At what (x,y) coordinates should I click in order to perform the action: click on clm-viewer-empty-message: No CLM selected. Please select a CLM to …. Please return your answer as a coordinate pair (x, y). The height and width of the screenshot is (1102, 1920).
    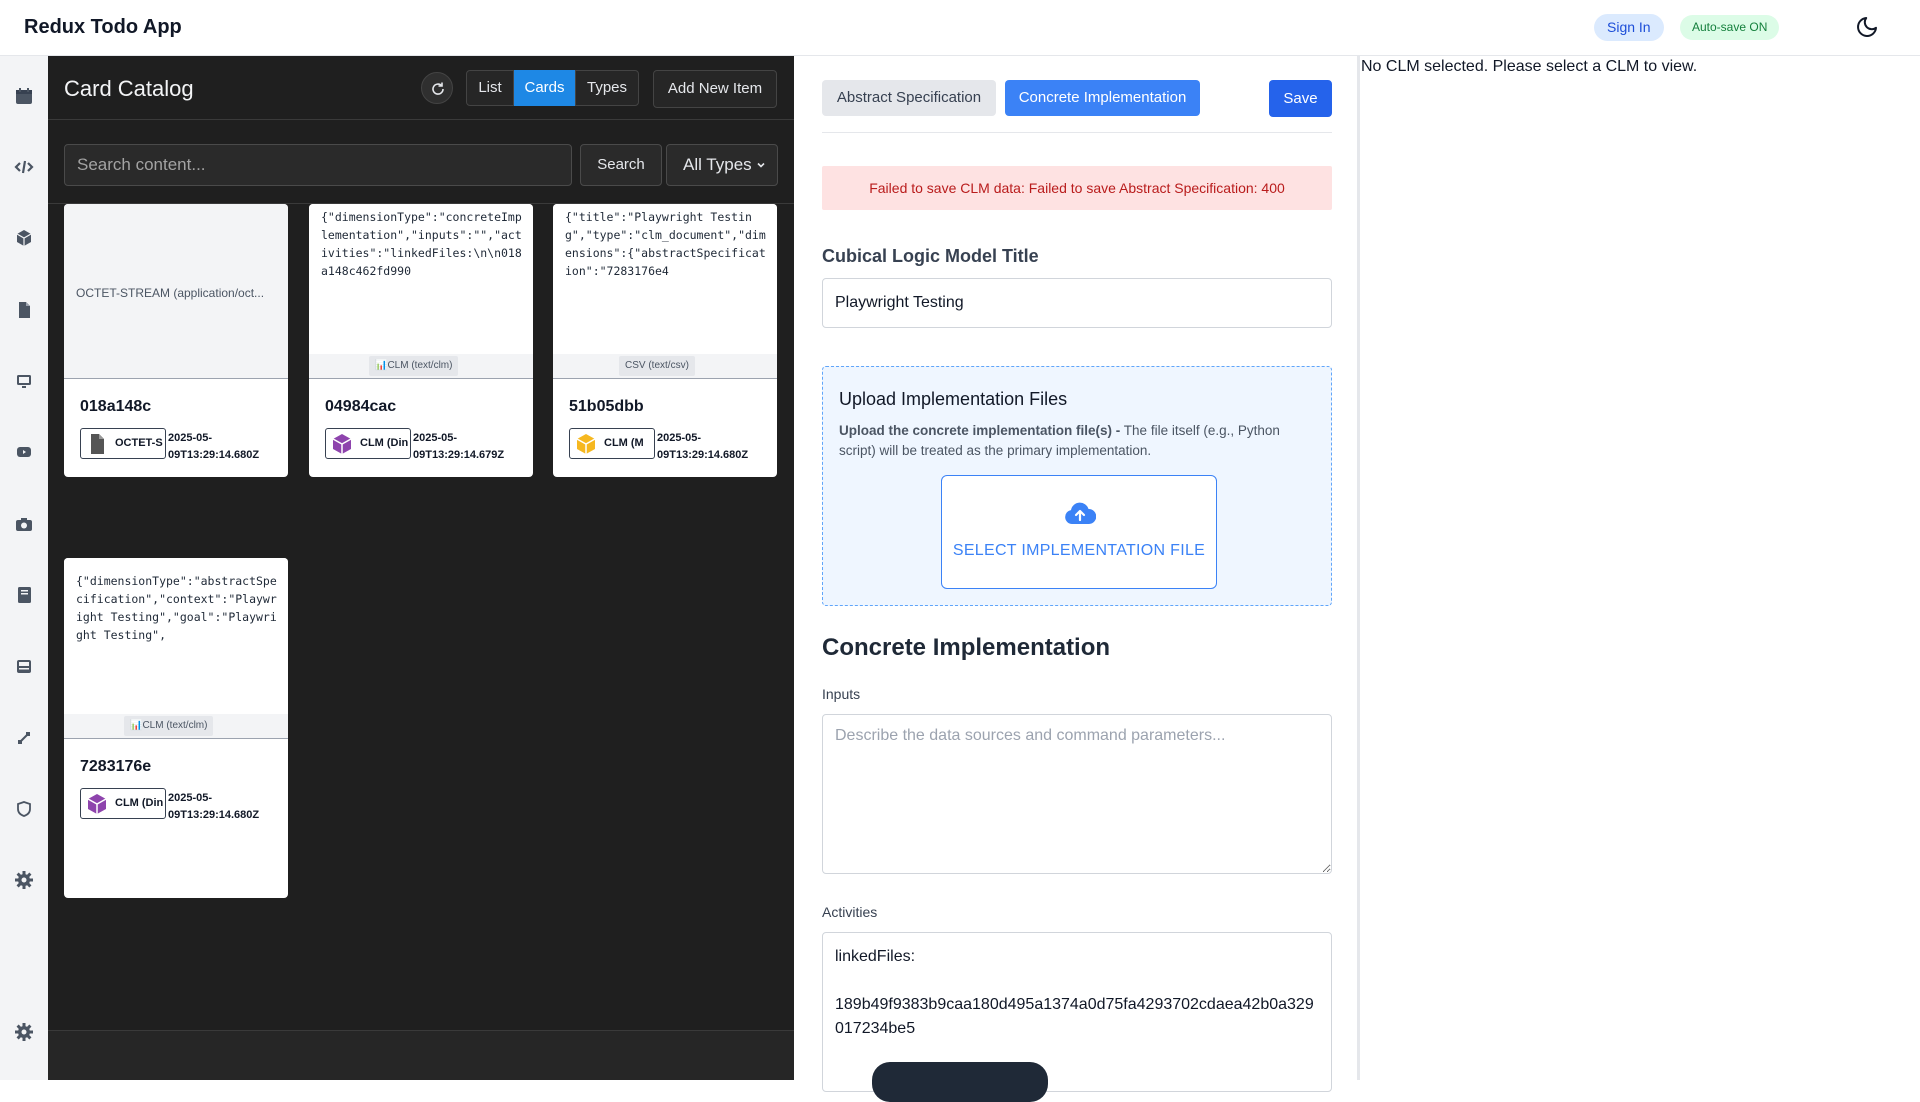
    Looking at the image, I should click on (1529, 66).